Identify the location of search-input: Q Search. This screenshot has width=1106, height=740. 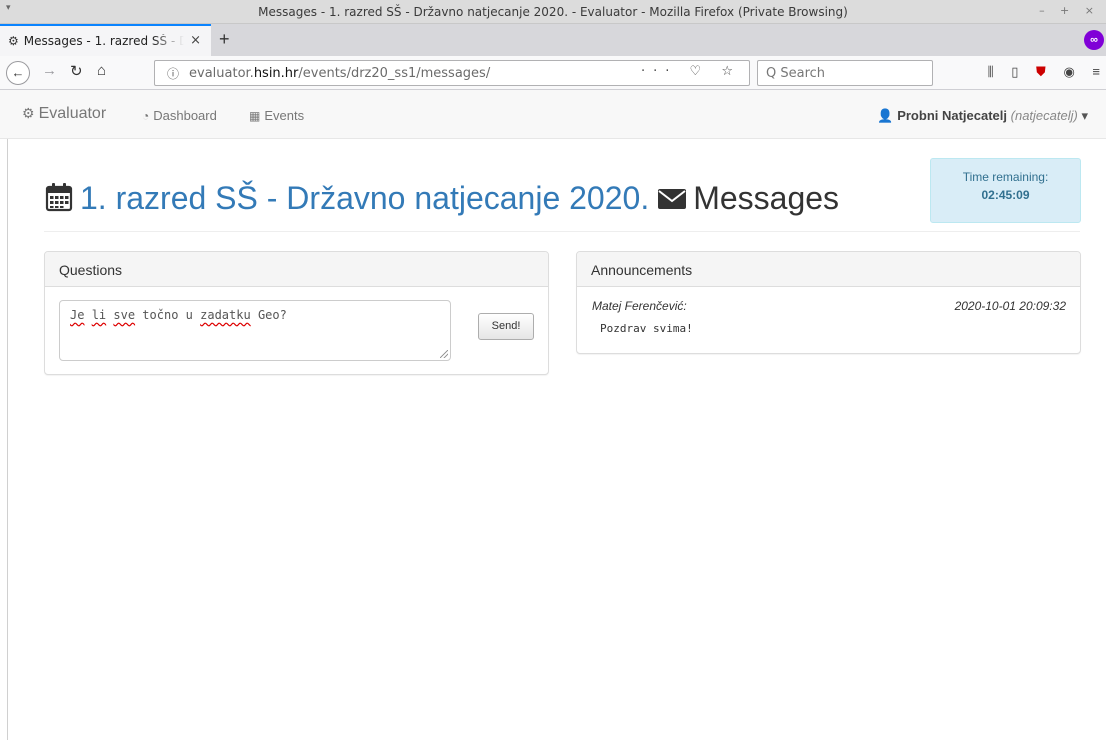
(845, 73).